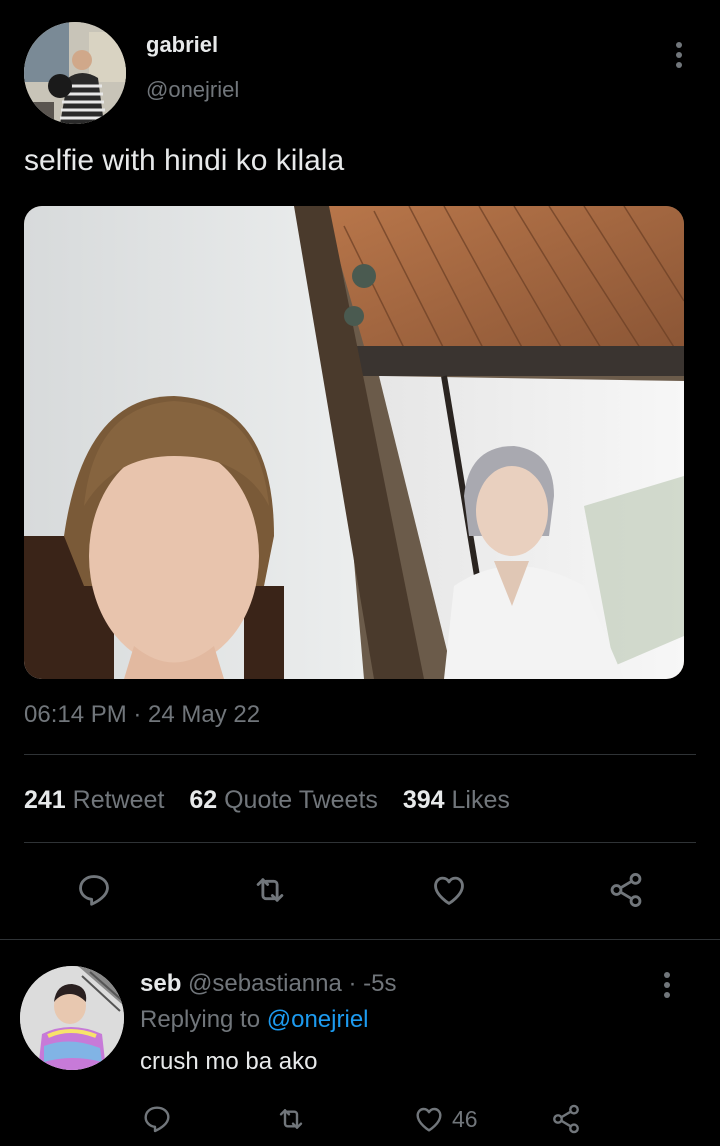 The width and height of the screenshot is (720, 1146). I want to click on retweet-button, so click(270, 890).